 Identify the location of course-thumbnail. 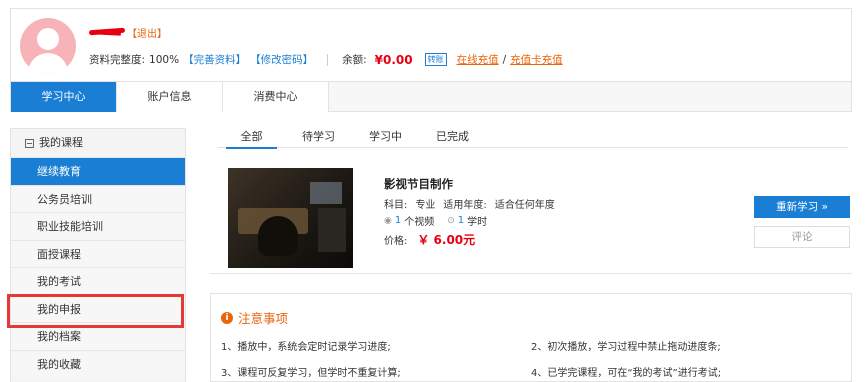
(290, 218).